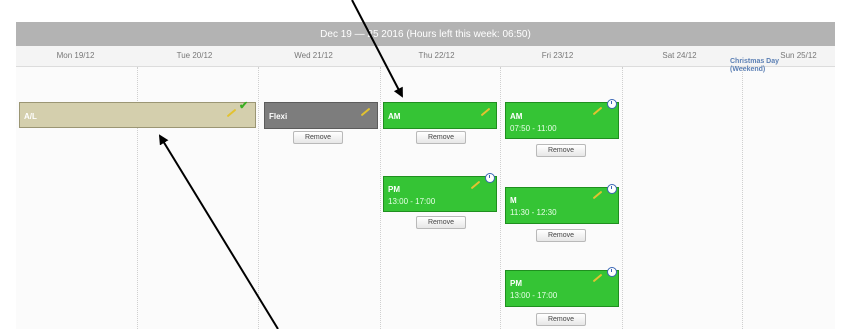 The height and width of the screenshot is (329, 850). I want to click on arrow-to-am-event, so click(377, 49).